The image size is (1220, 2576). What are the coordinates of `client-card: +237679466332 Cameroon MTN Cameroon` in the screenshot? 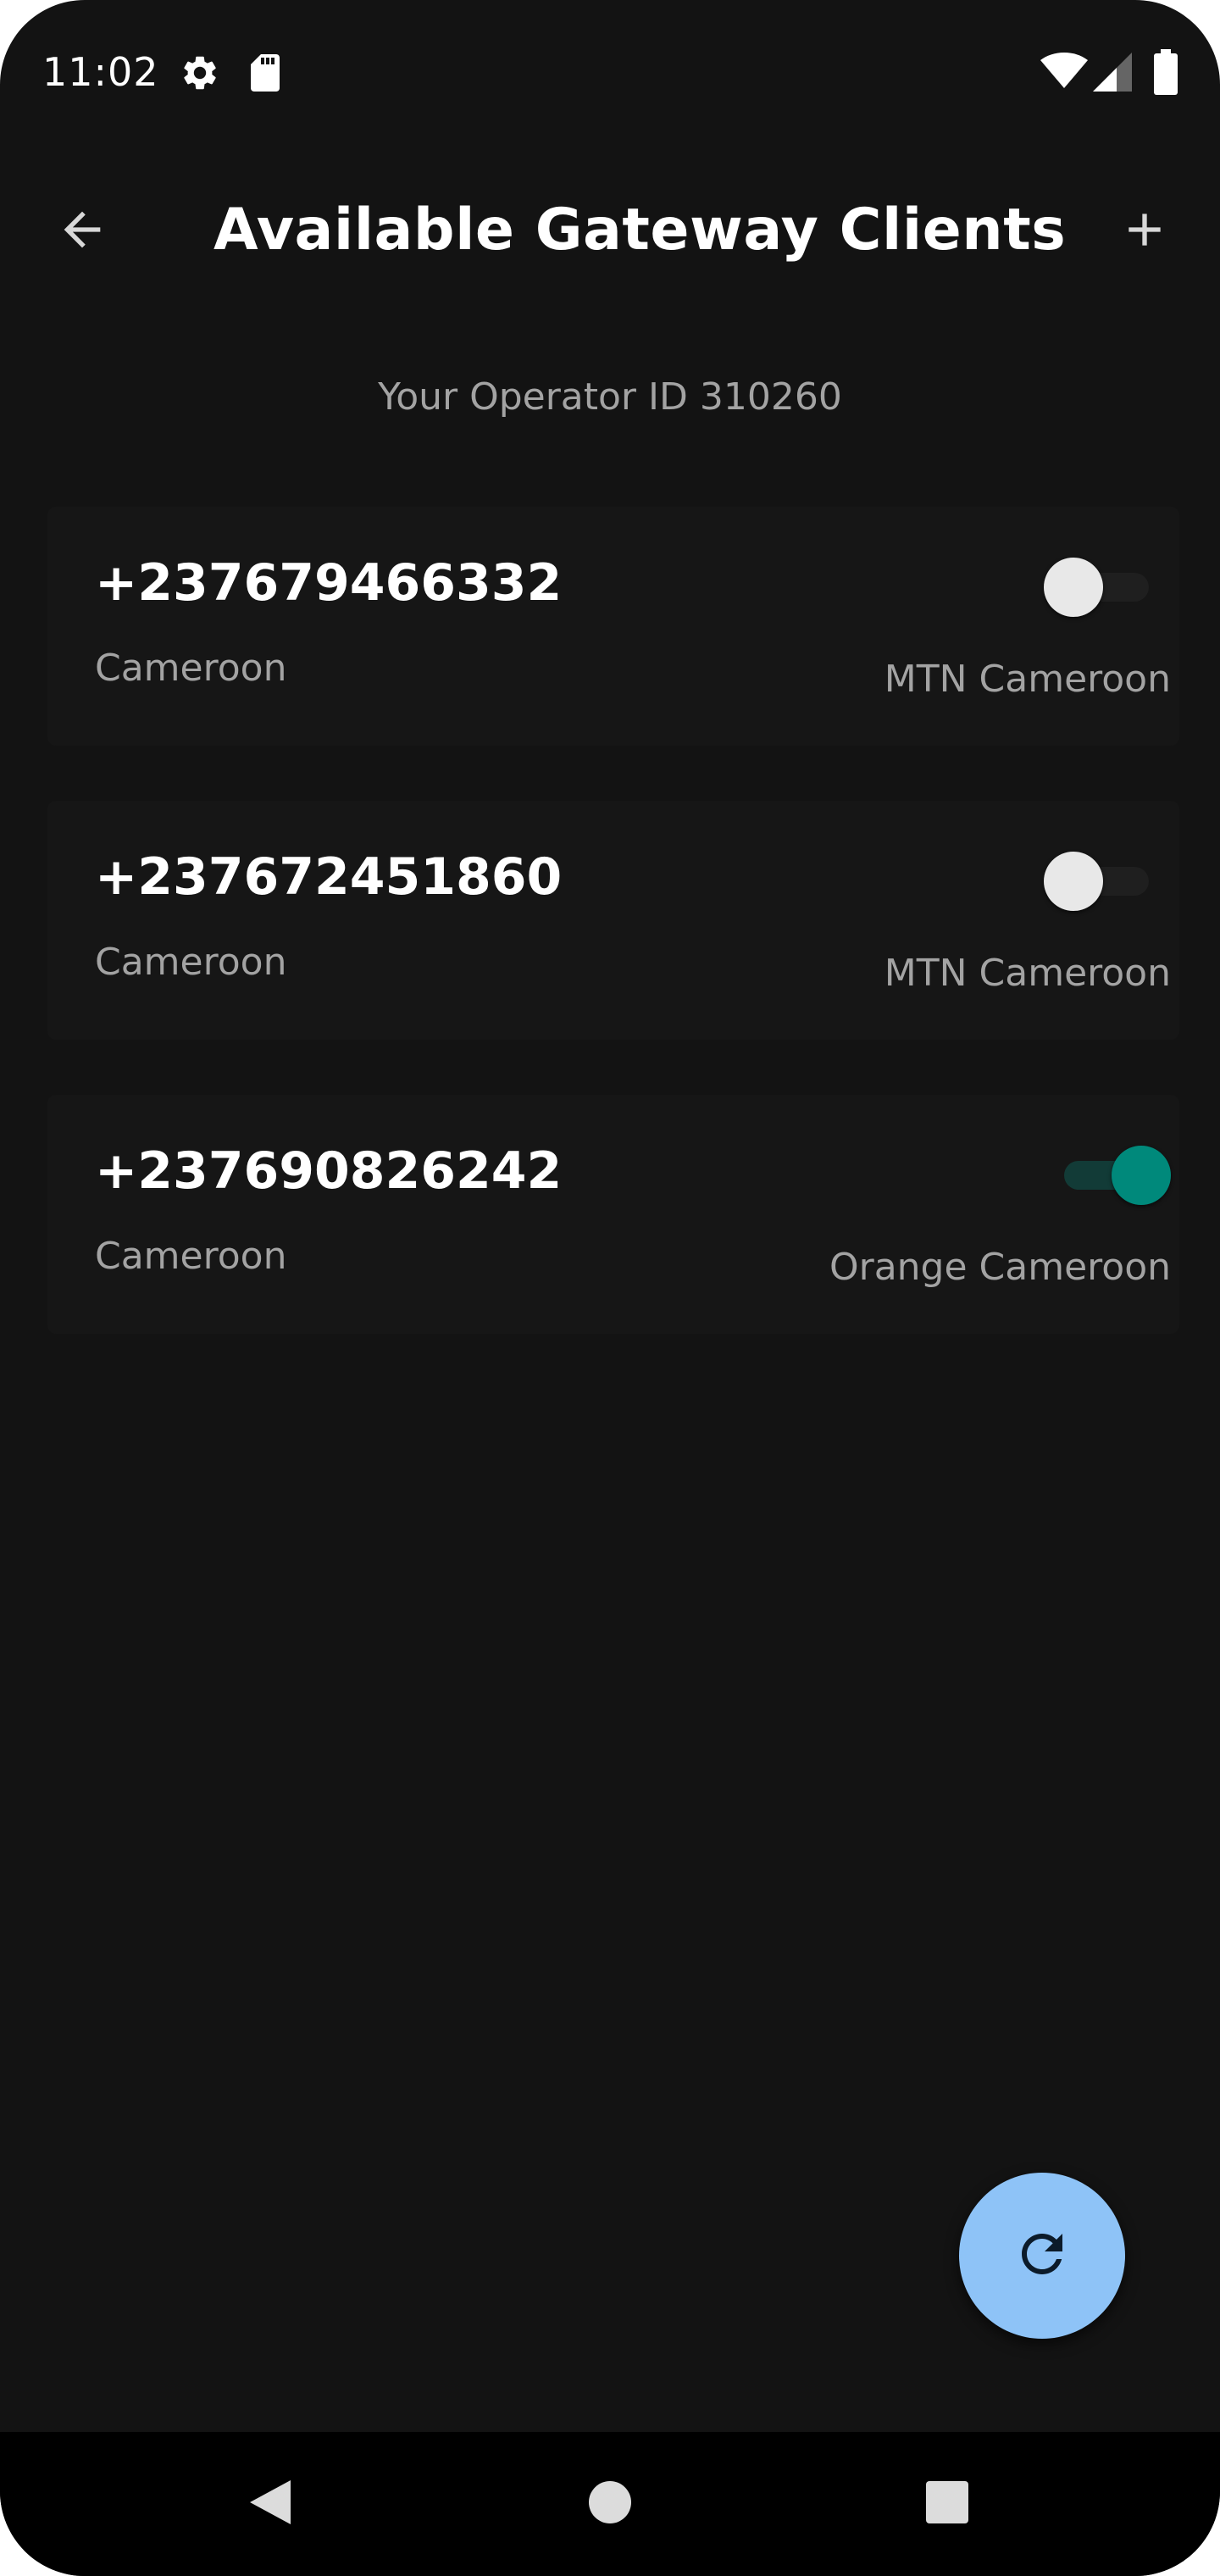 It's located at (613, 626).